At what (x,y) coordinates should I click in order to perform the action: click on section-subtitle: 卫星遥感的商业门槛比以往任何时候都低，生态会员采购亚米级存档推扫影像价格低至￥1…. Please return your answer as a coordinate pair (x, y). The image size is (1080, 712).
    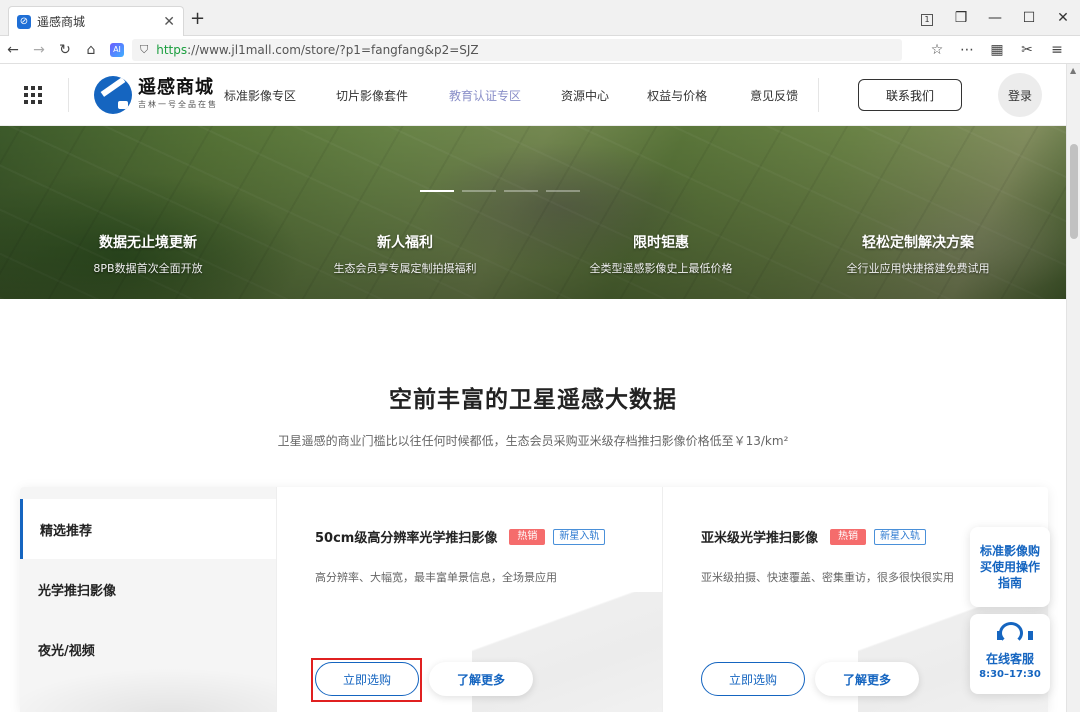
    Looking at the image, I should click on (533, 441).